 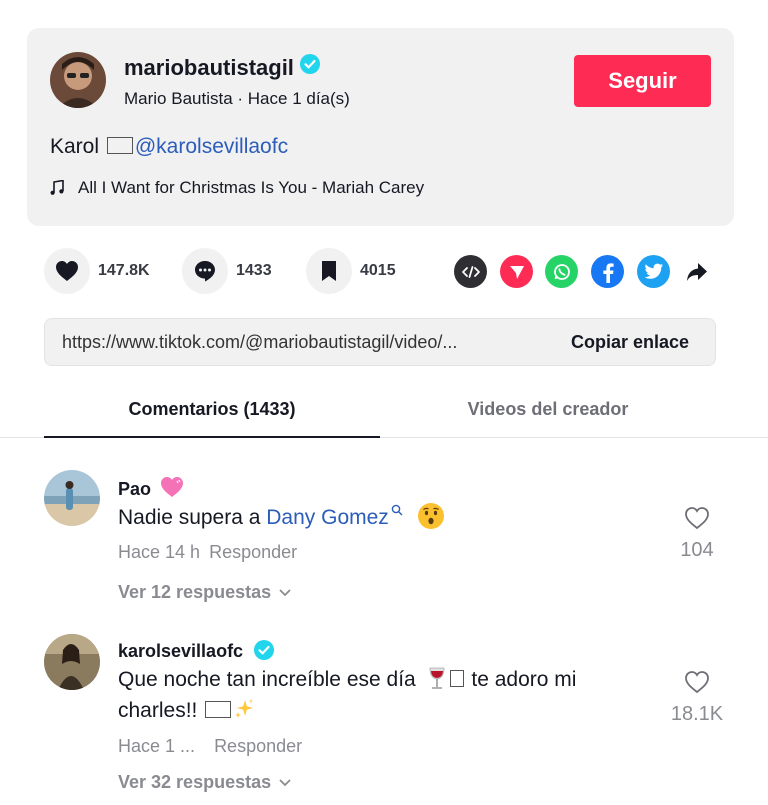 I want to click on creator-avatar, so click(x=78, y=80).